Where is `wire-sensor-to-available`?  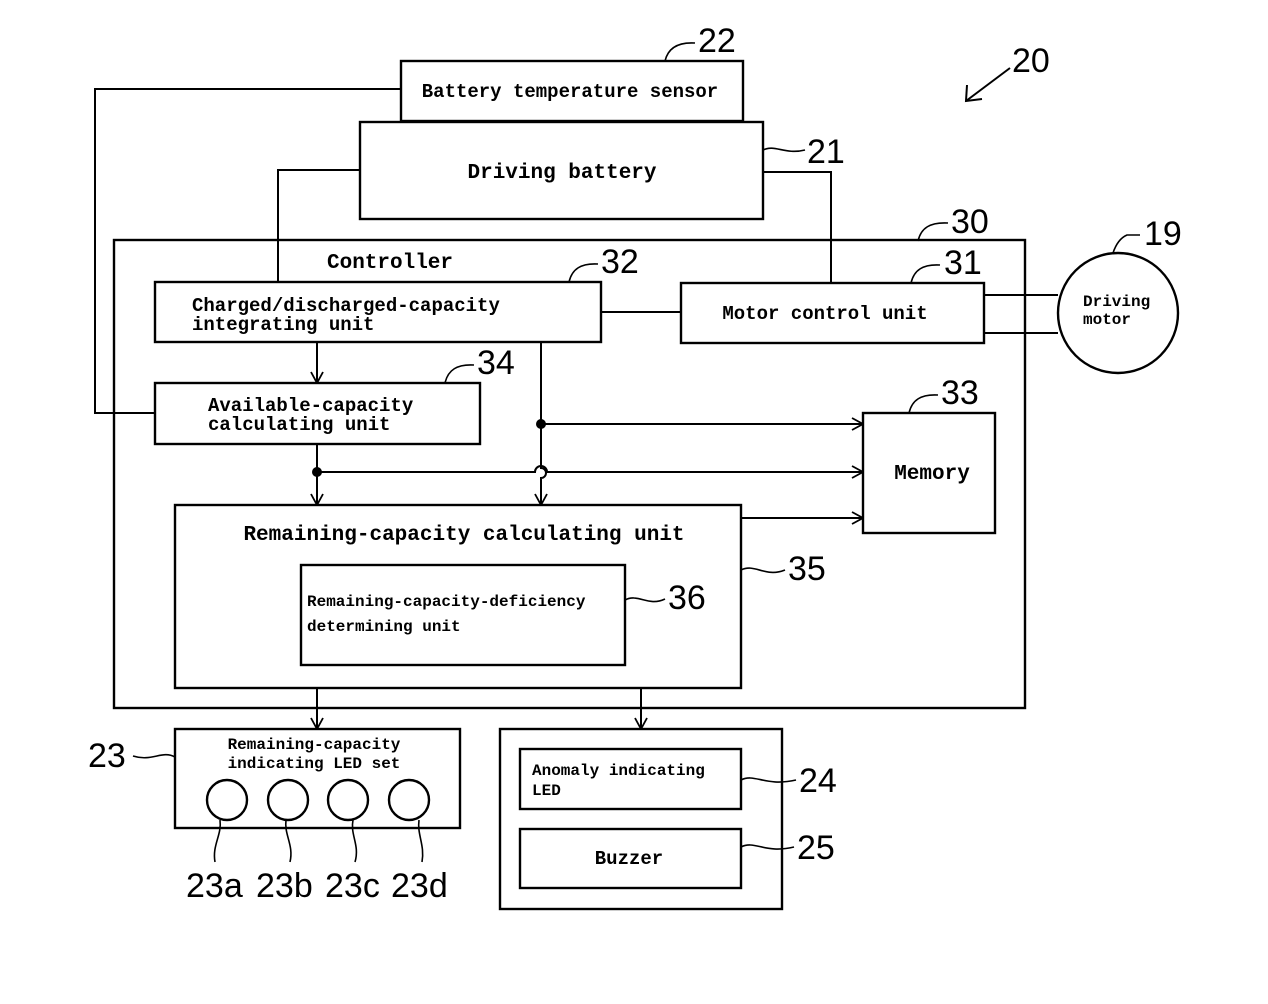
wire-sensor-to-available is located at coordinates (247, 251).